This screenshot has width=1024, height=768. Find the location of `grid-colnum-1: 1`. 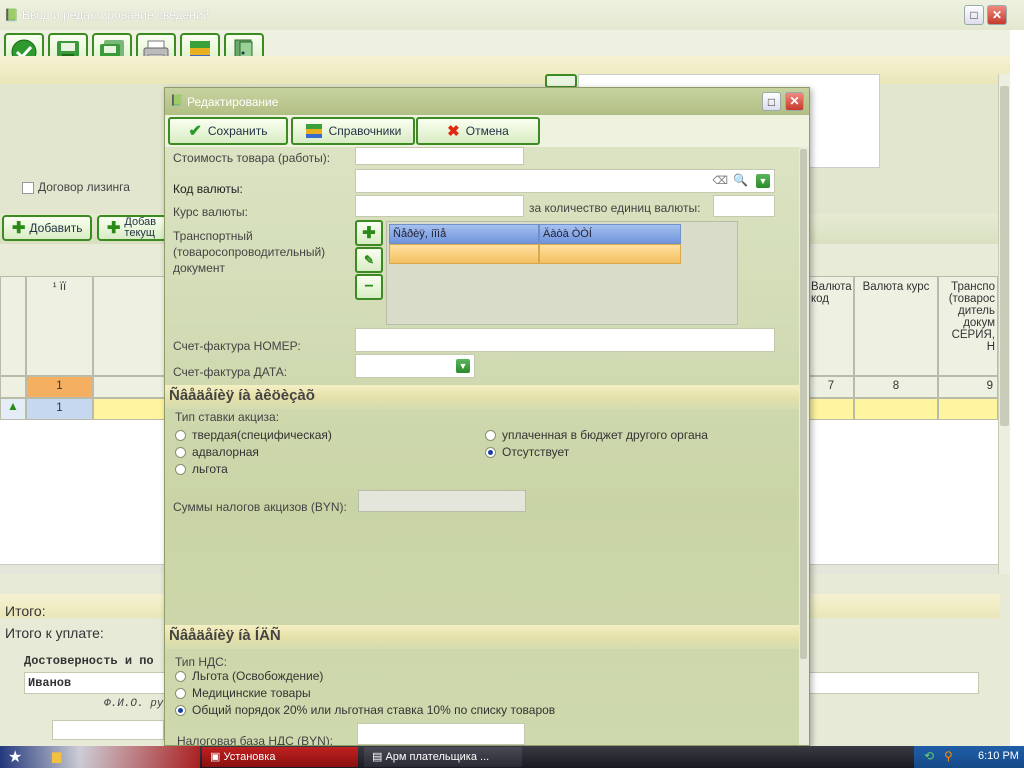

grid-colnum-1: 1 is located at coordinates (59, 387).